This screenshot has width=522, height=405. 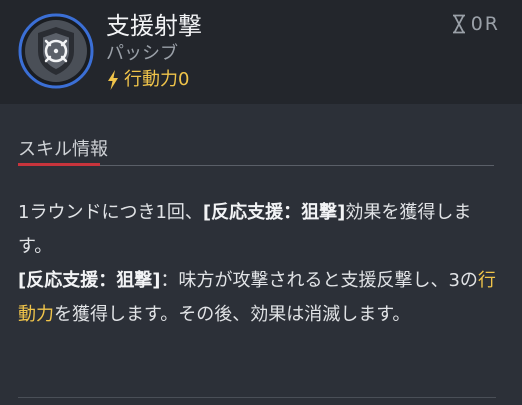 What do you see at coordinates (142, 53) in the screenshot?
I see `skill-type: パッシブ` at bounding box center [142, 53].